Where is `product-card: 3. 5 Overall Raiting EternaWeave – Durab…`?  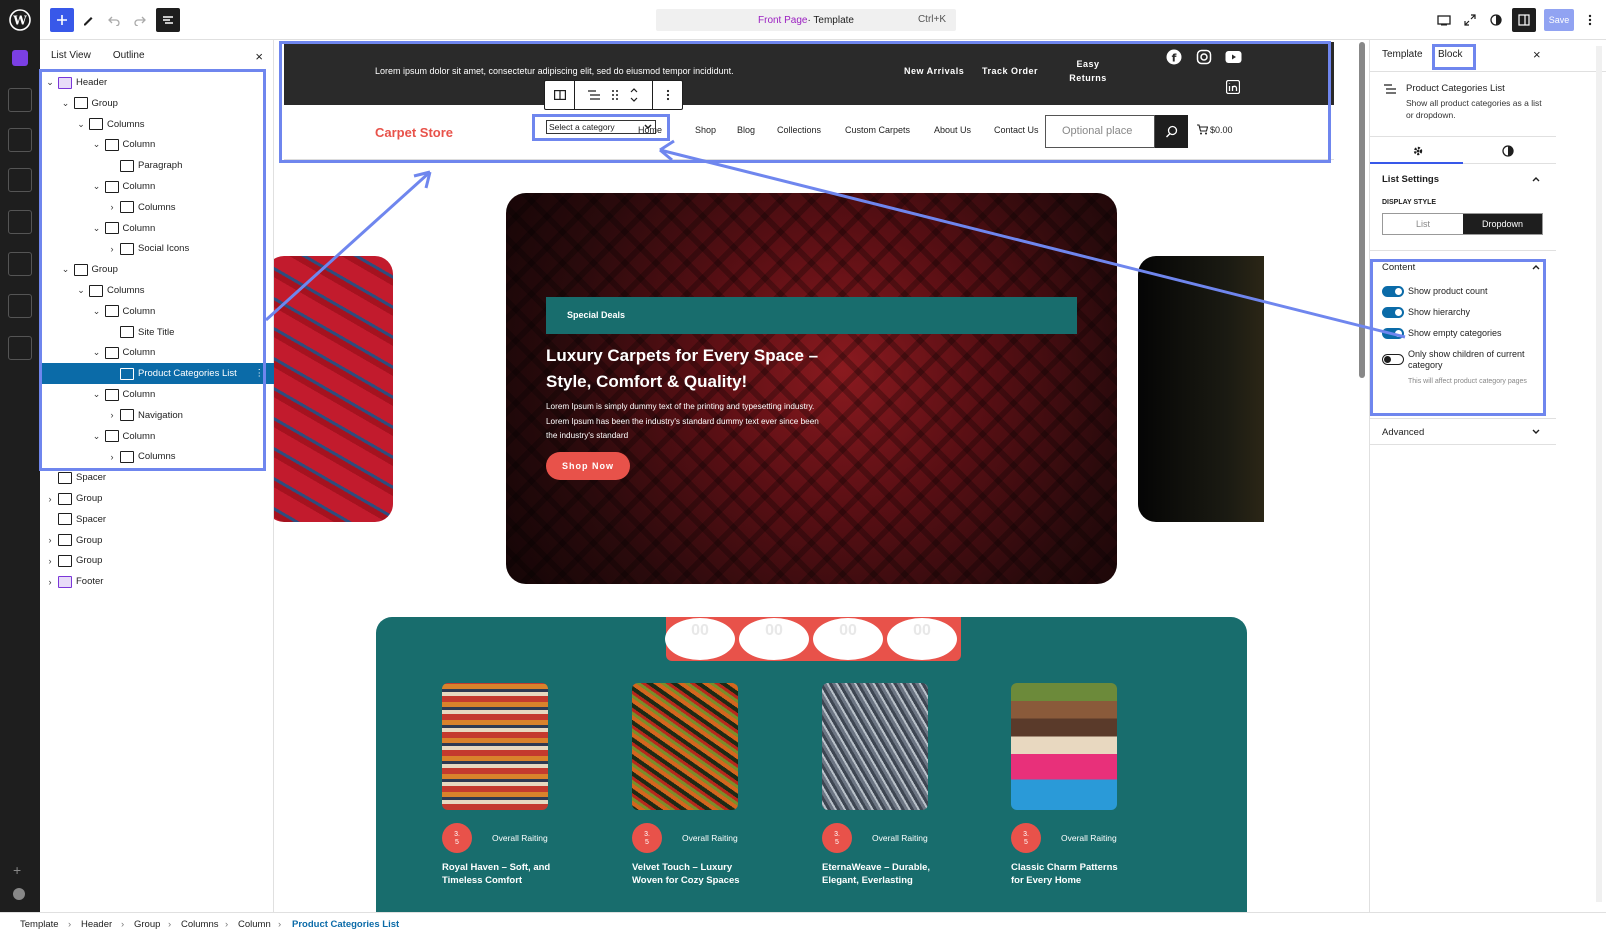 product-card: 3. 5 Overall Raiting EternaWeave – Durab… is located at coordinates (907, 784).